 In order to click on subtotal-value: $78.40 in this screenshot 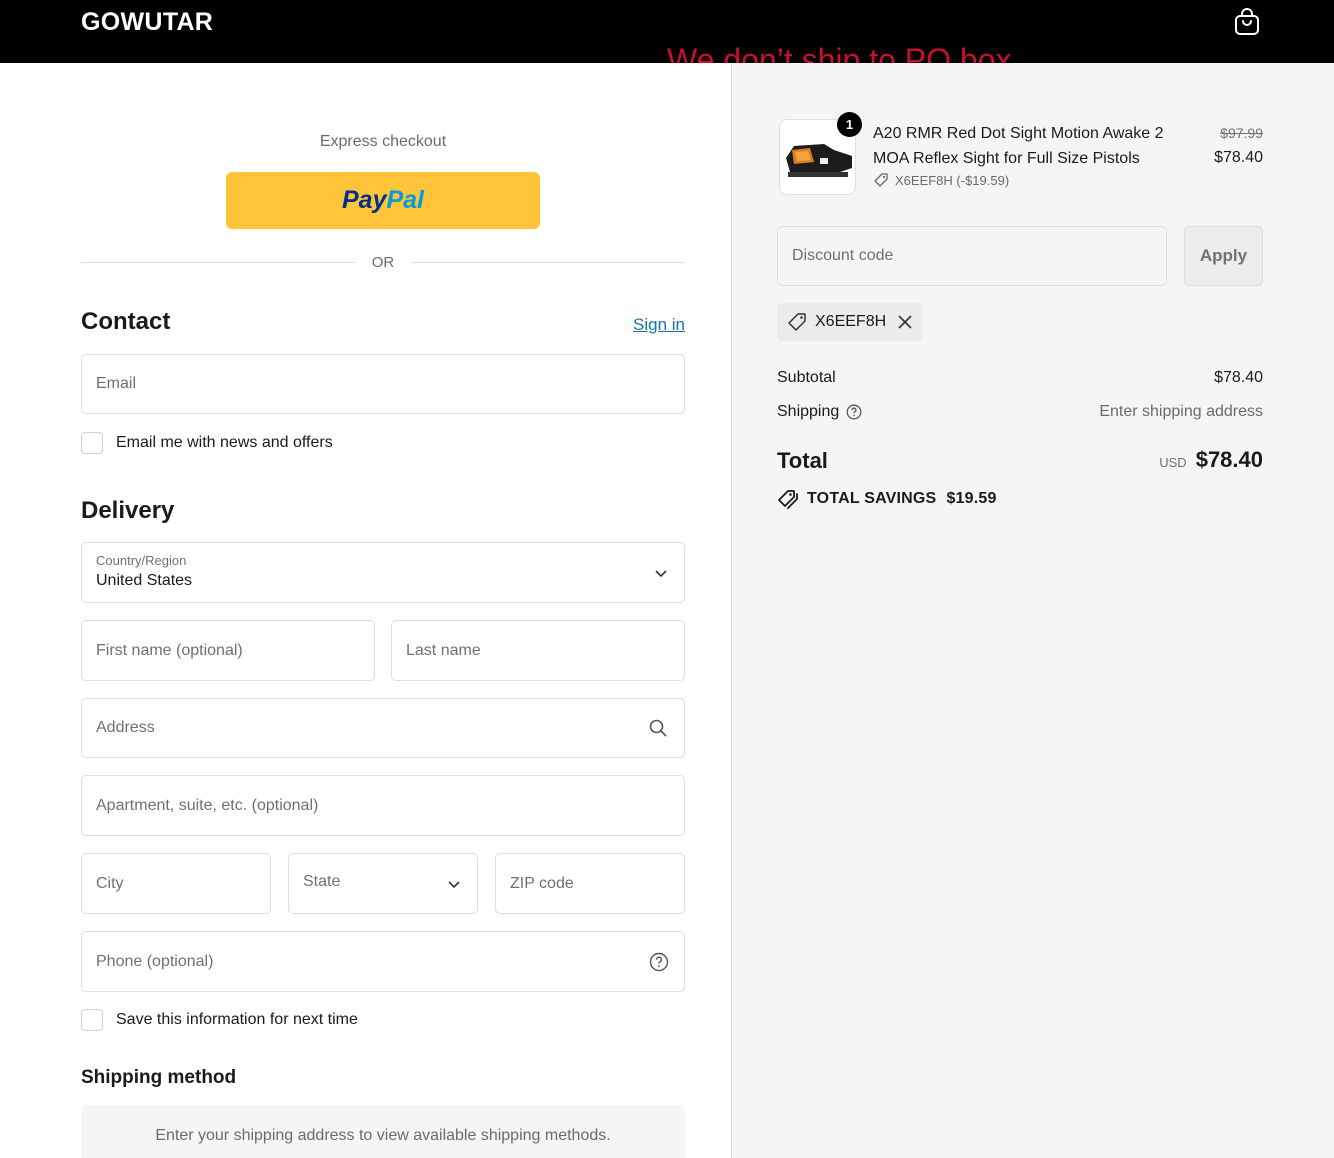, I will do `click(1238, 377)`.